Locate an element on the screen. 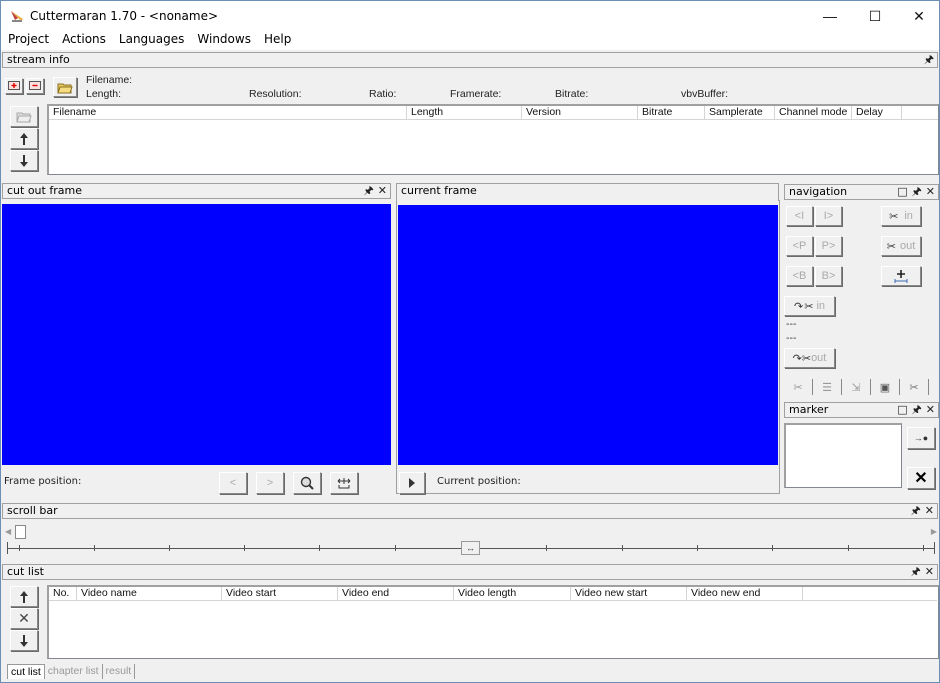  cut-frame-prev-button: < is located at coordinates (233, 483).